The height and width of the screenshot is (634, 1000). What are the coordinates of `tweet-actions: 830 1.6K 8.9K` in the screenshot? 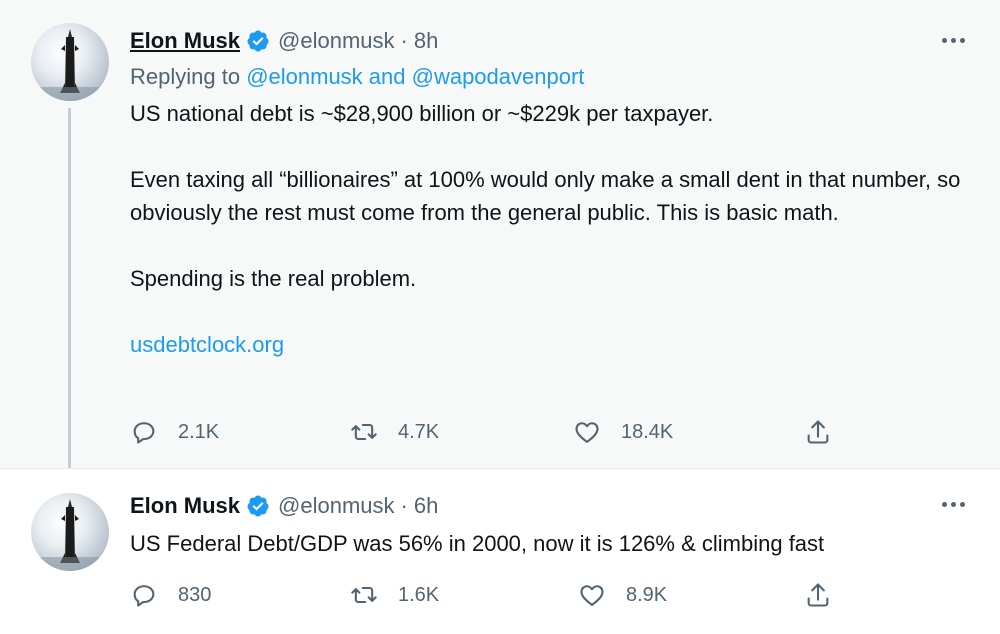 It's located at (490, 595).